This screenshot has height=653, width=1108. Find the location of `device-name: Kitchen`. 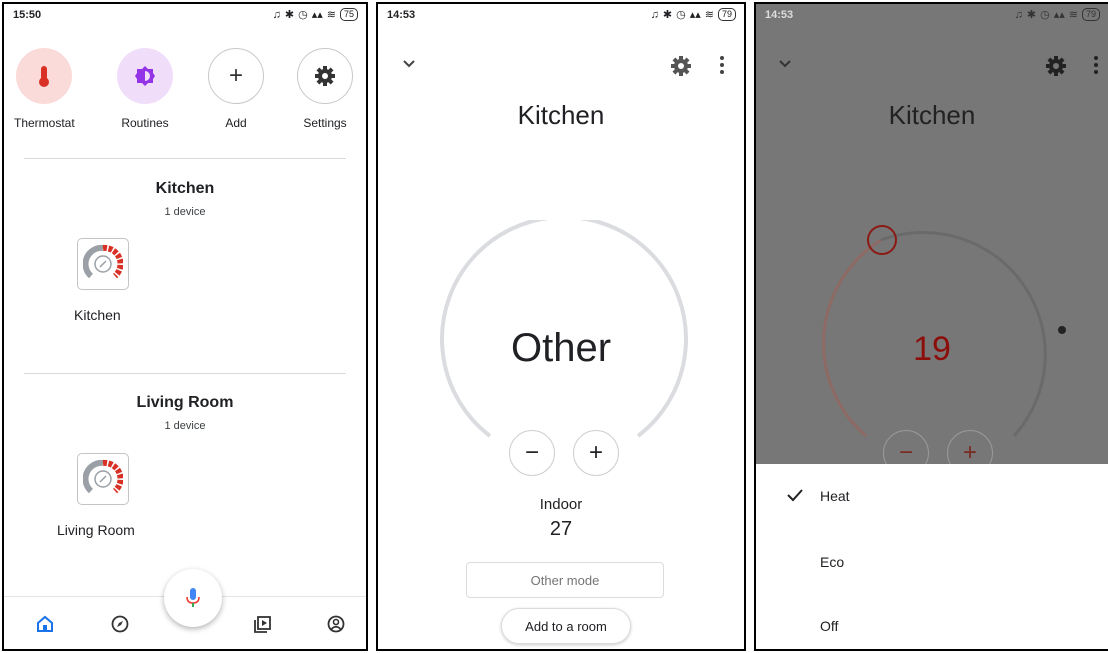

device-name: Kitchen is located at coordinates (97, 315).